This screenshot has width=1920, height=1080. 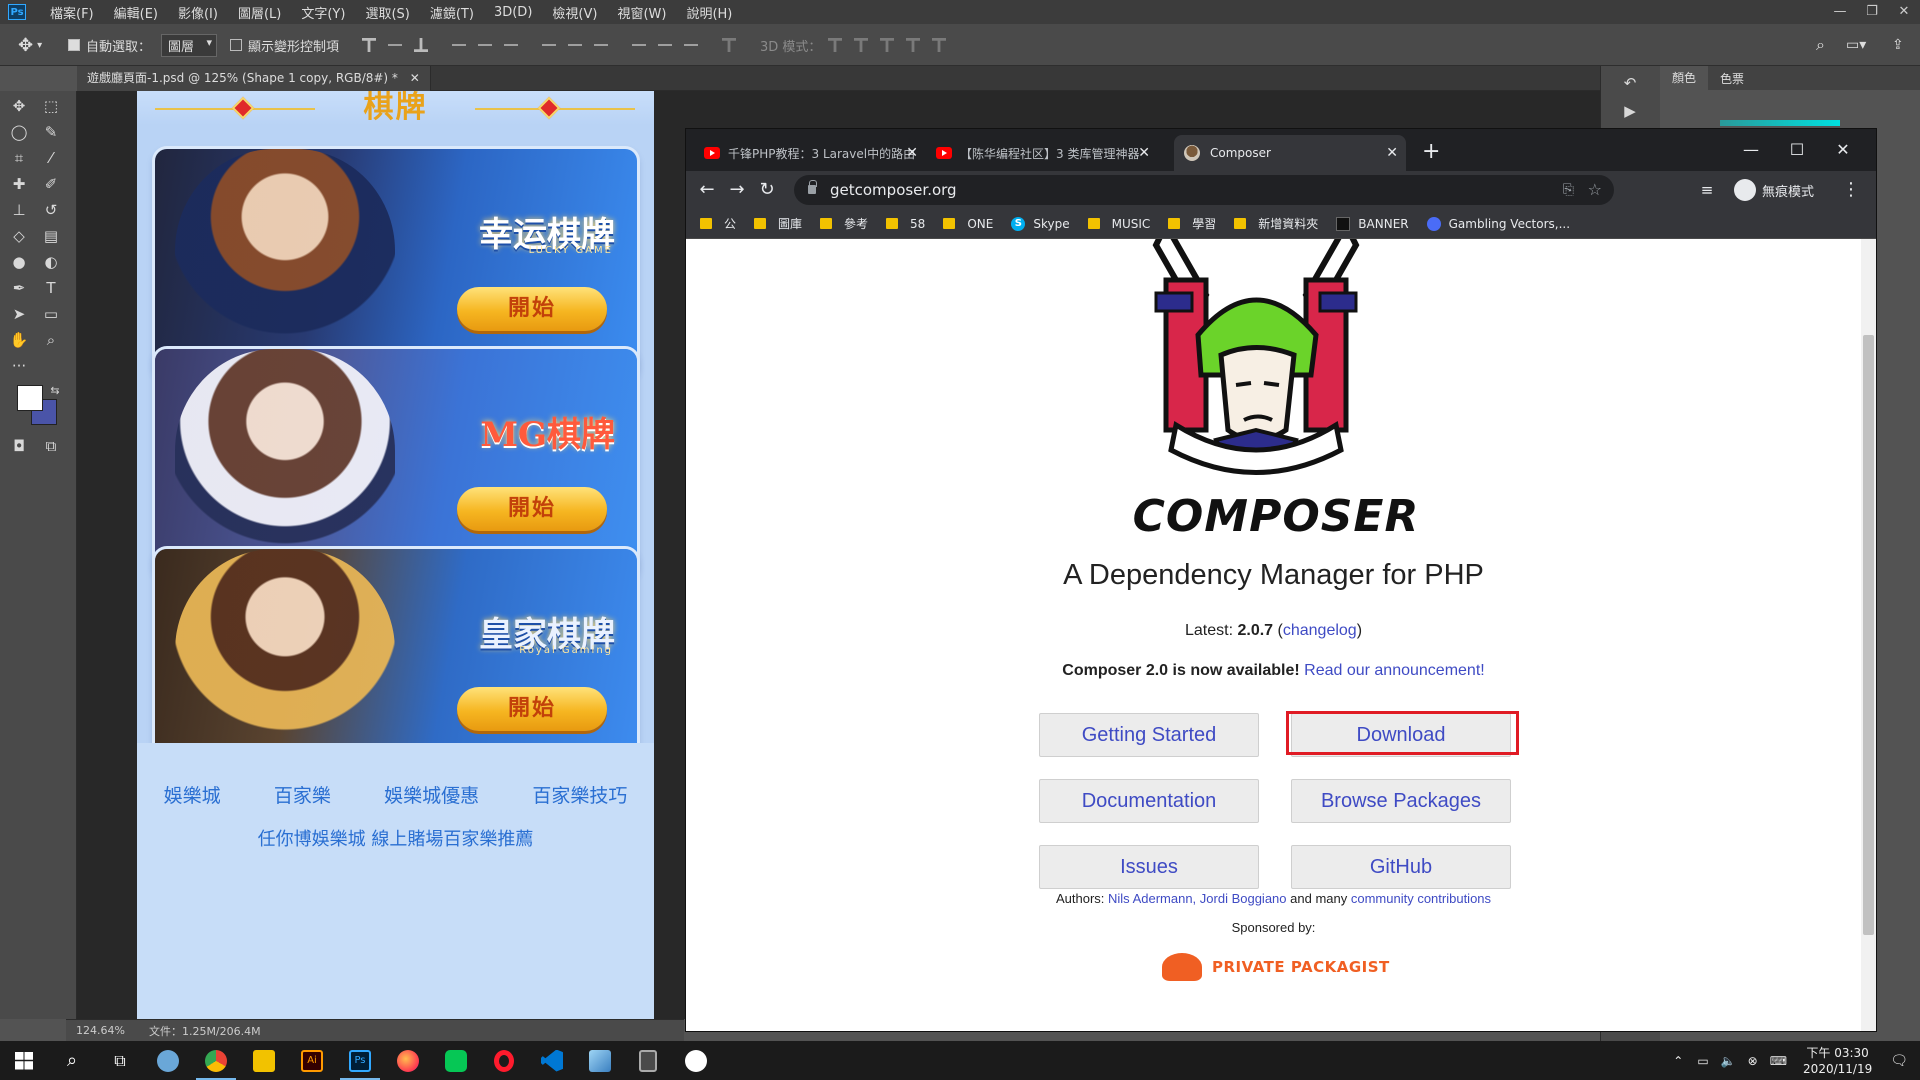 What do you see at coordinates (579, 794) in the screenshot?
I see `footer-link: 百家樂技巧` at bounding box center [579, 794].